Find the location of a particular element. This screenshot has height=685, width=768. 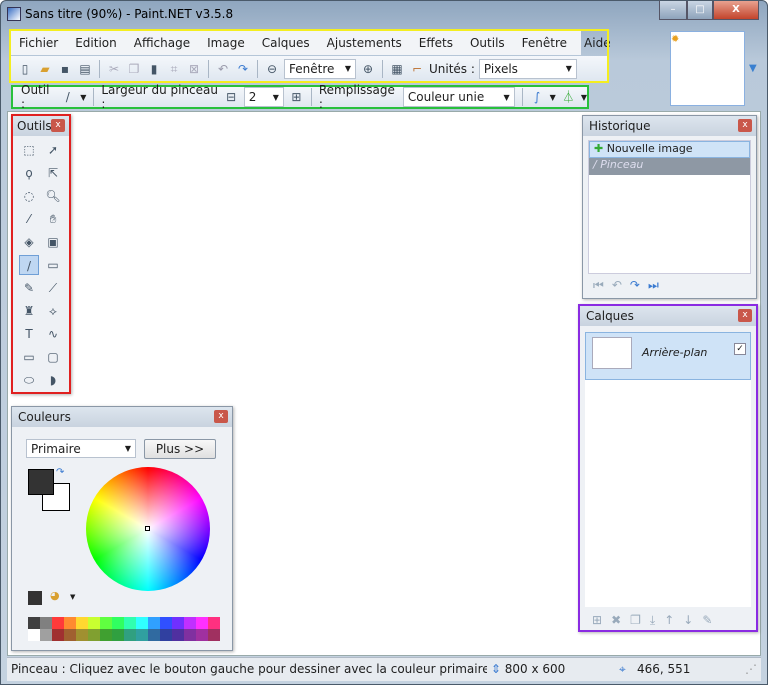

layer-properties-icon: ✎ is located at coordinates (711, 620).